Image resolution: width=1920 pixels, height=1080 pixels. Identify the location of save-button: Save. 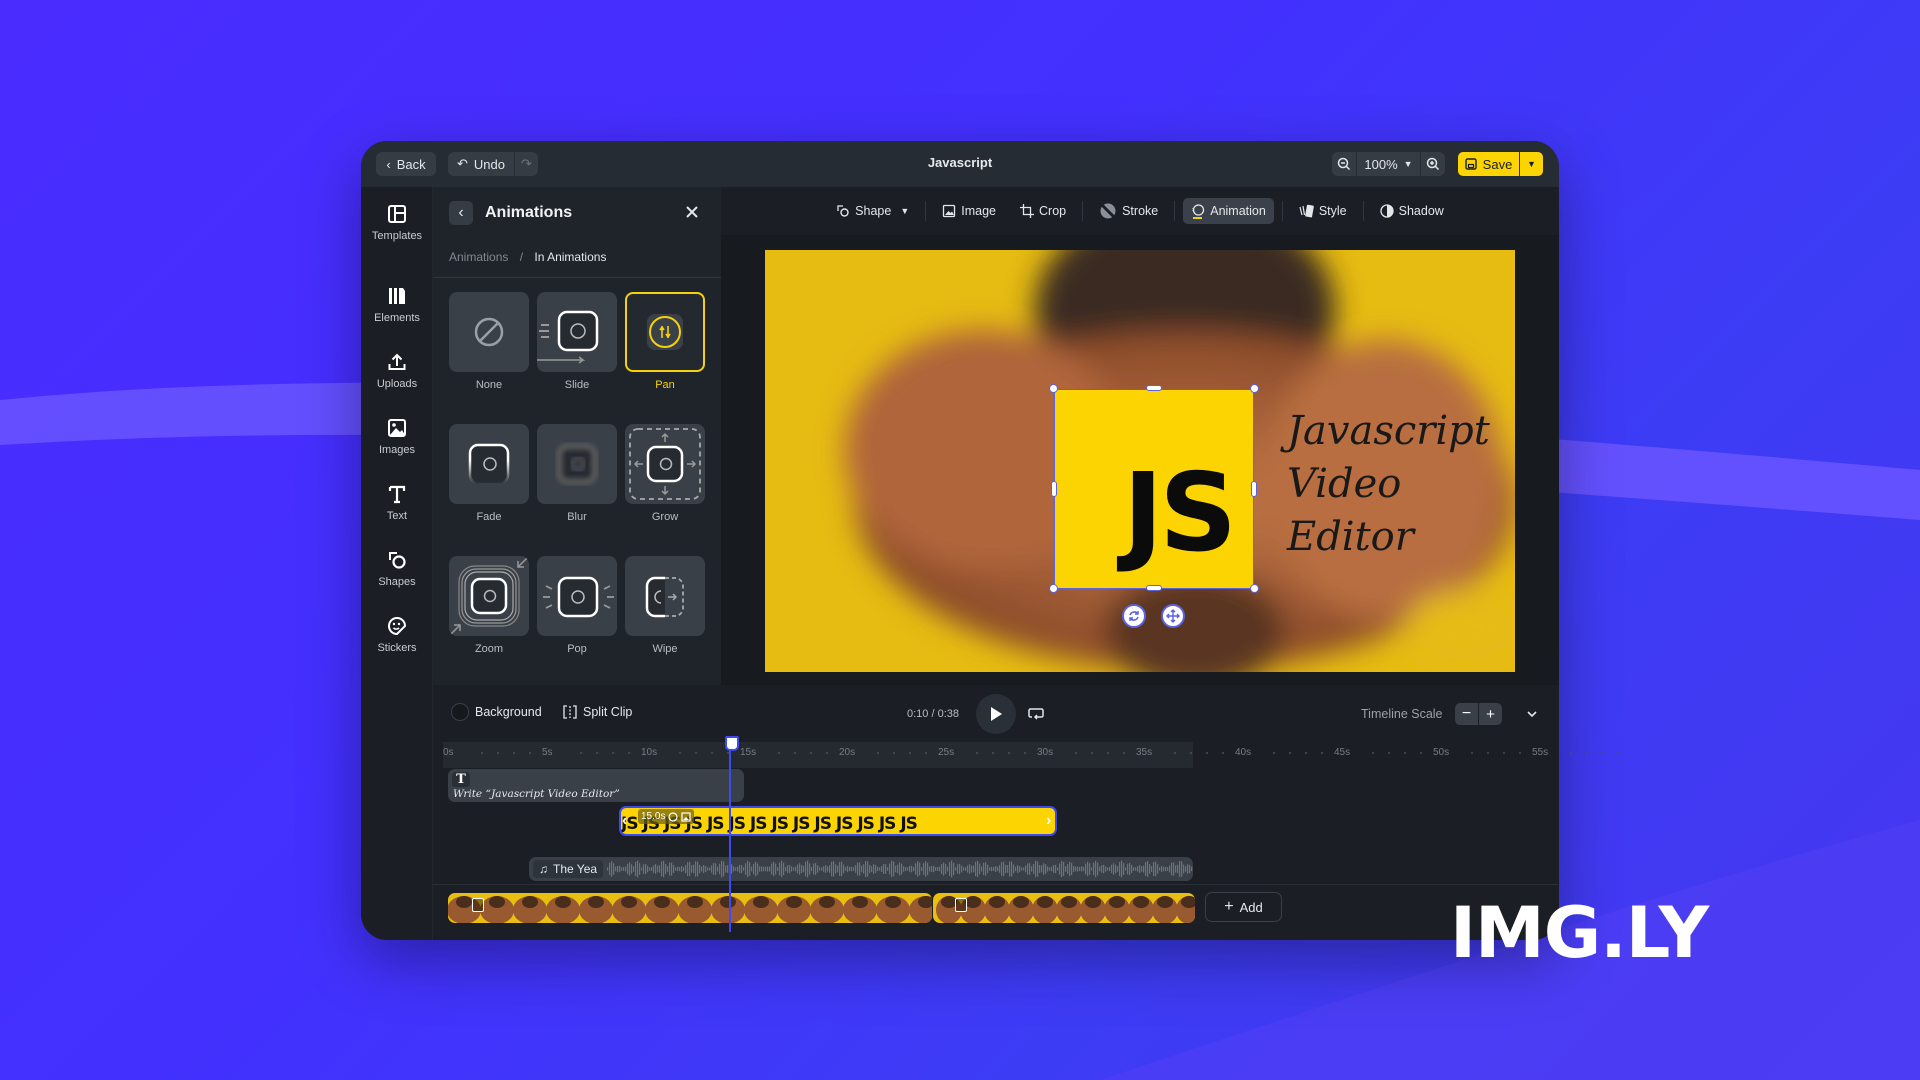
(1488, 164).